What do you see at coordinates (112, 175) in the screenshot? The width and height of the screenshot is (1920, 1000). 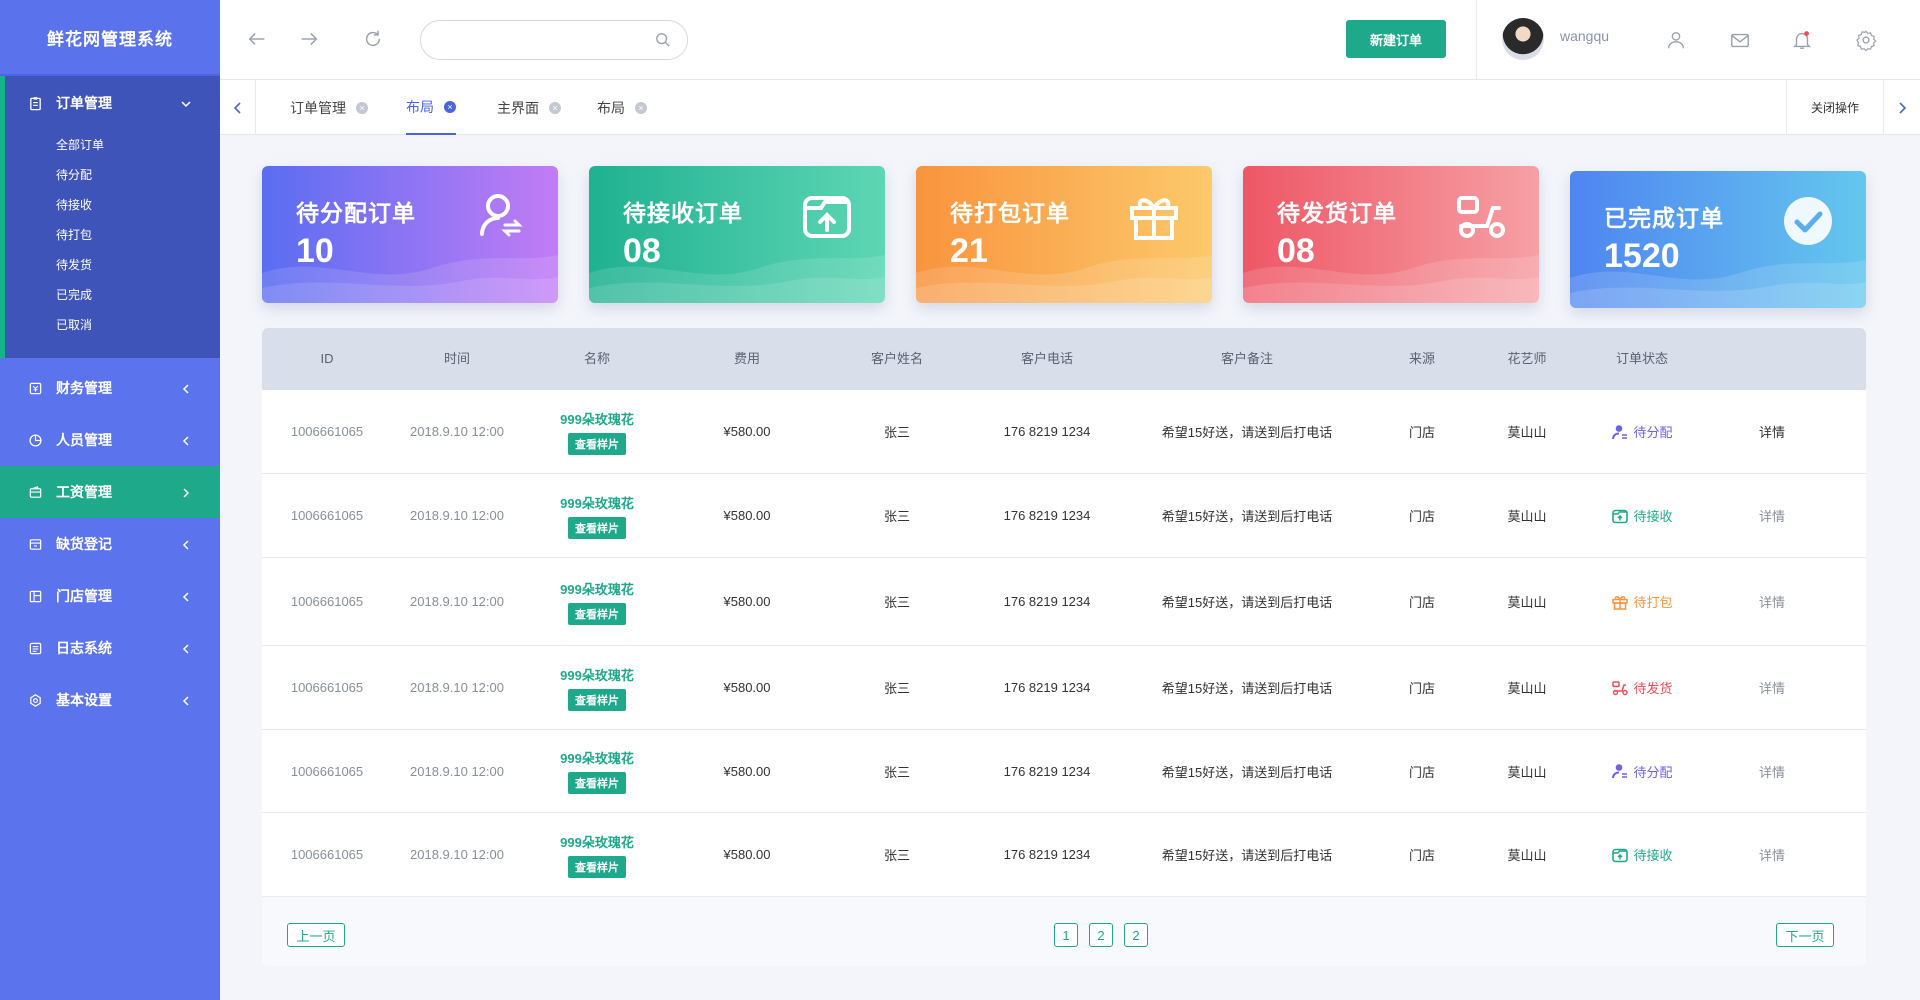 I see `sidebar-subitem-pending-assign: 待分配` at bounding box center [112, 175].